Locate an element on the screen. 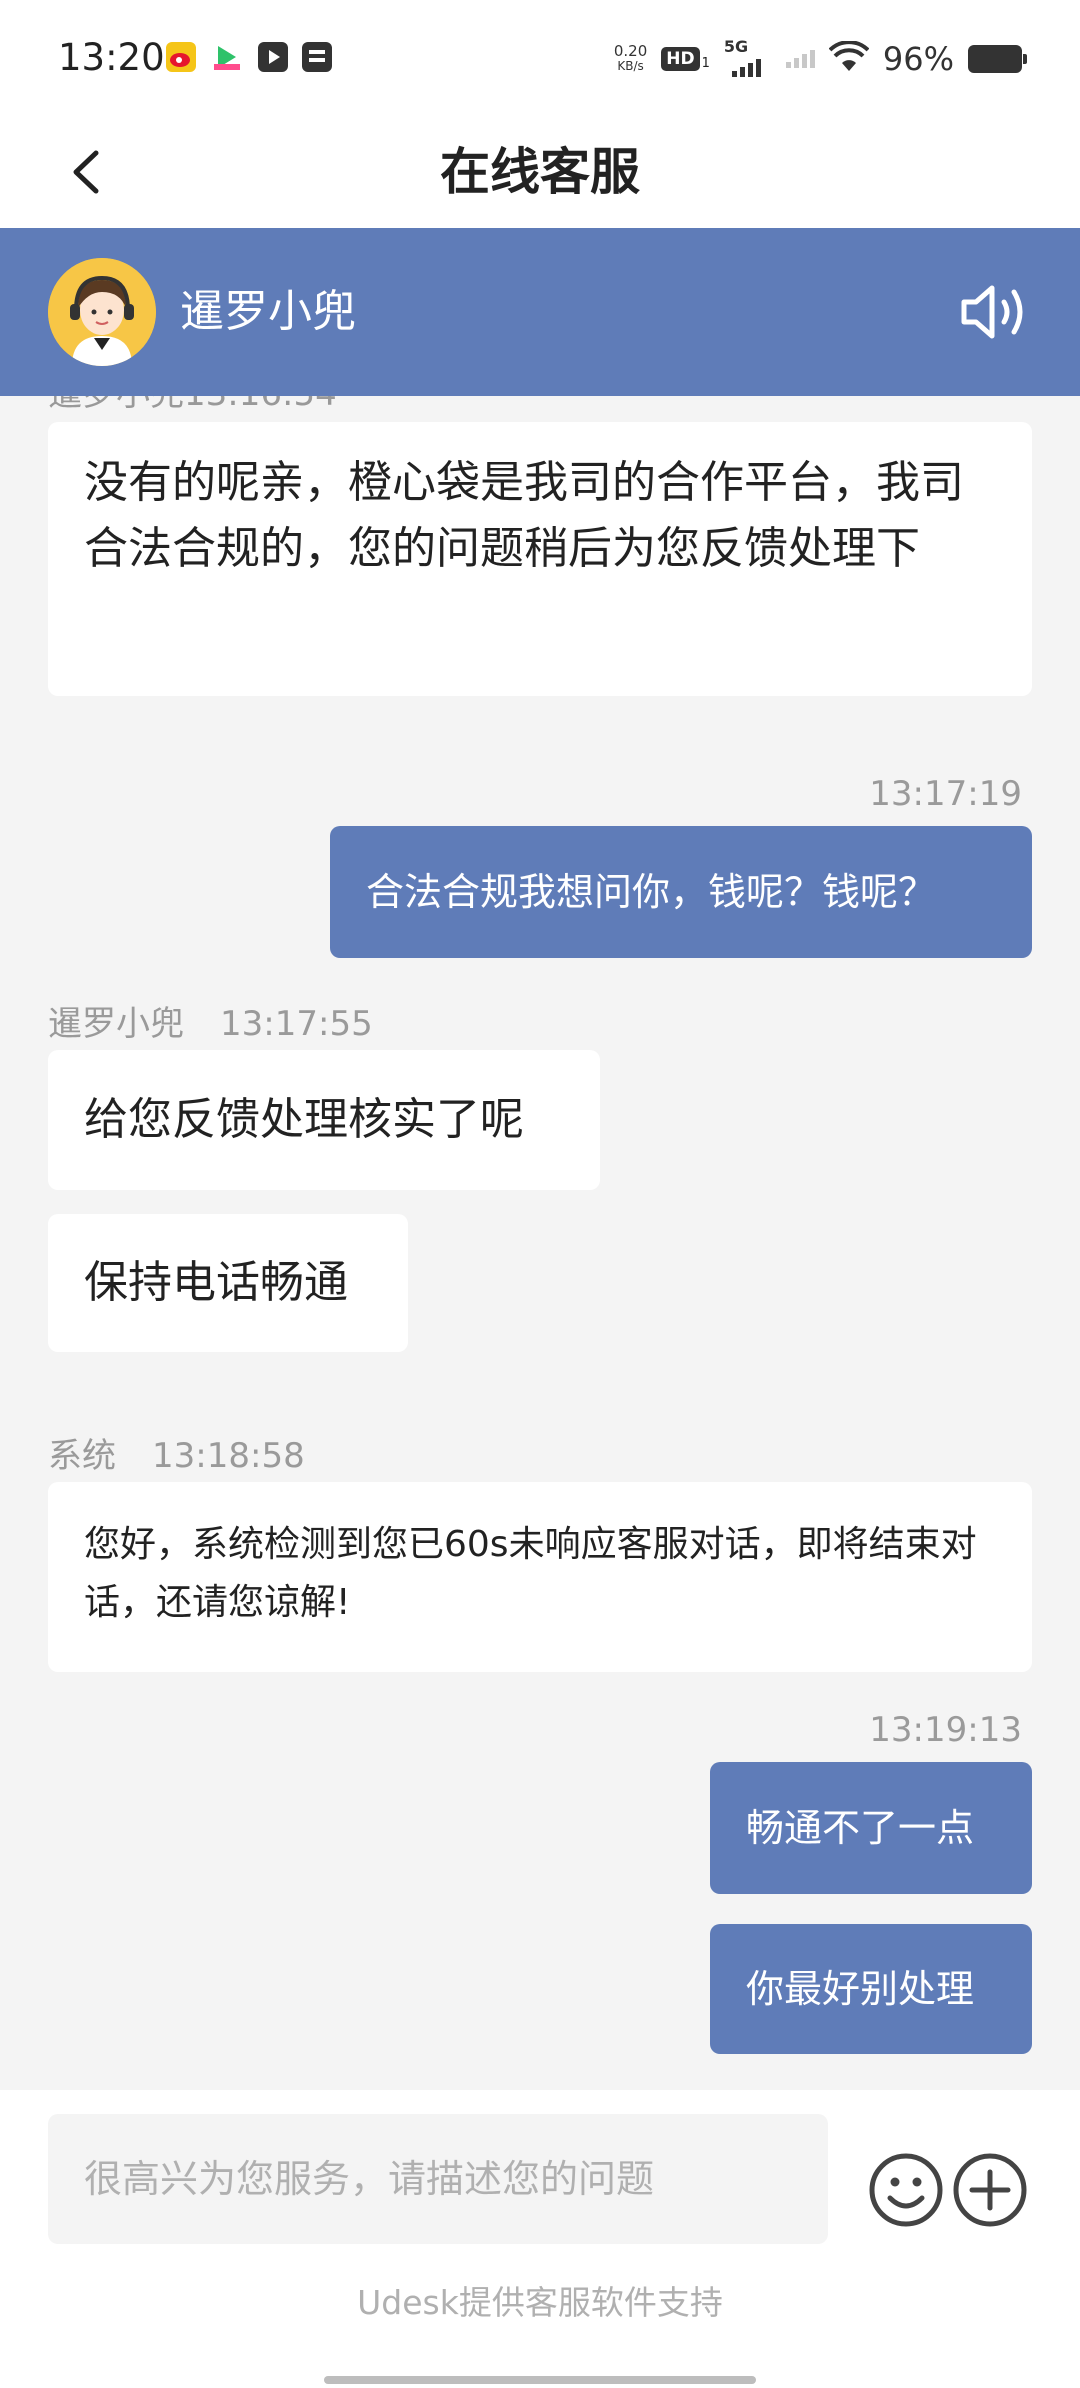 The image size is (1080, 2388). hd-sub: 1 is located at coordinates (705, 63).